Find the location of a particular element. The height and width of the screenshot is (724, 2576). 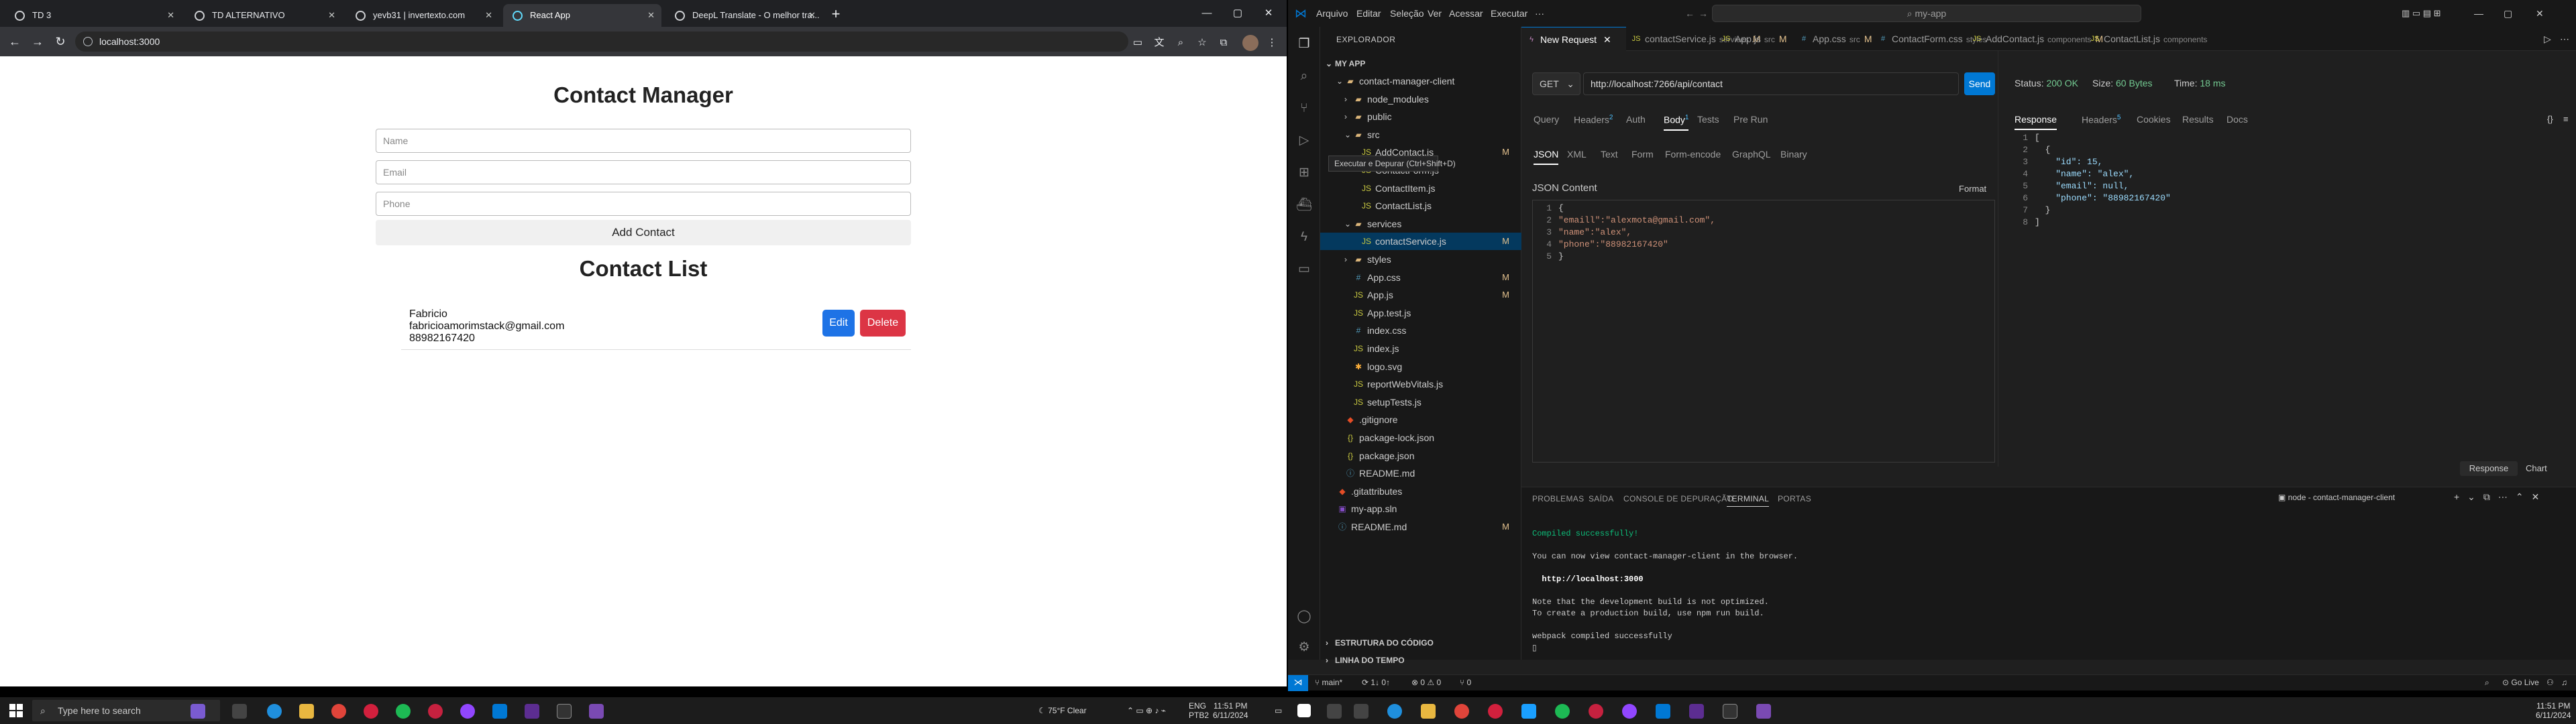

tab-addcontact: JS AddContact.js components M is located at coordinates (2035, 39).